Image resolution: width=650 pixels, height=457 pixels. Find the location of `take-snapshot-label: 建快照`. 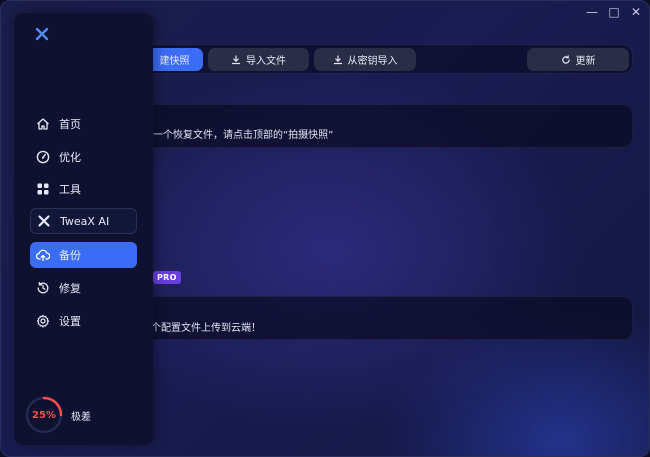

take-snapshot-label: 建快照 is located at coordinates (174, 61).